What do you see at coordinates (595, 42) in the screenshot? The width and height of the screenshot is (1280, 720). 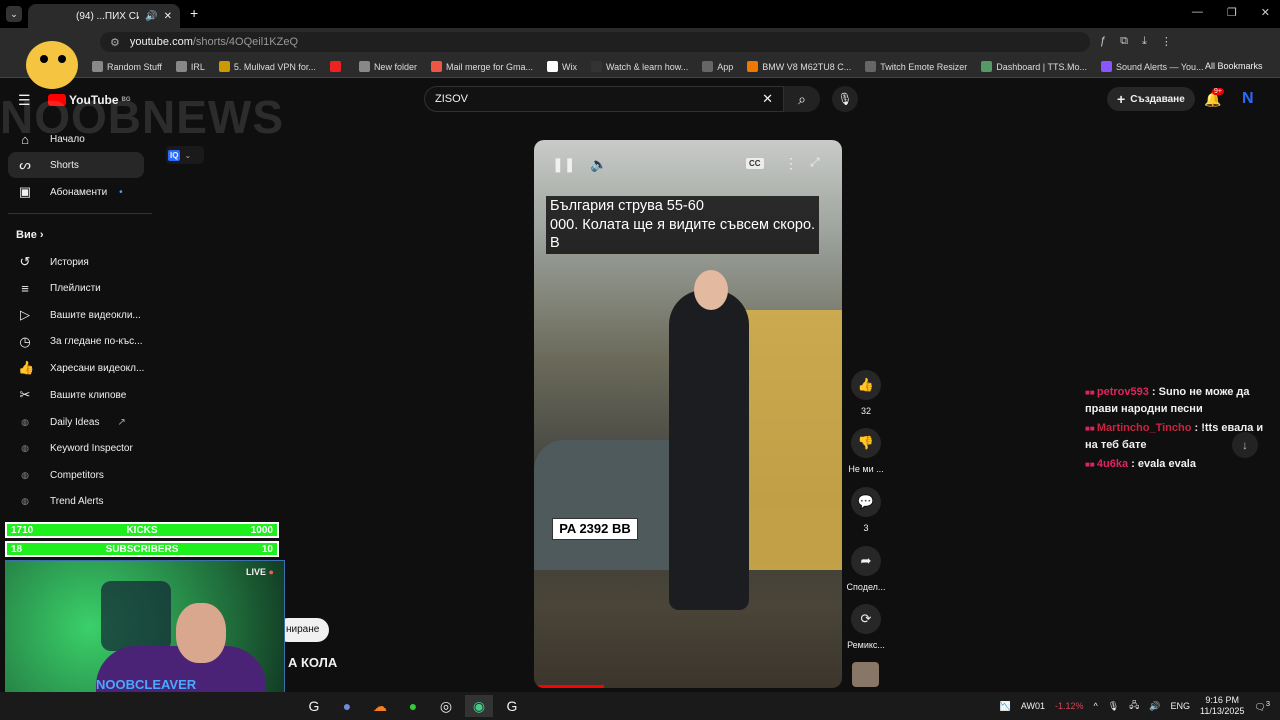 I see `address-bar: ⚙ youtube.com/shorts/4OQeil1KZeQ` at bounding box center [595, 42].